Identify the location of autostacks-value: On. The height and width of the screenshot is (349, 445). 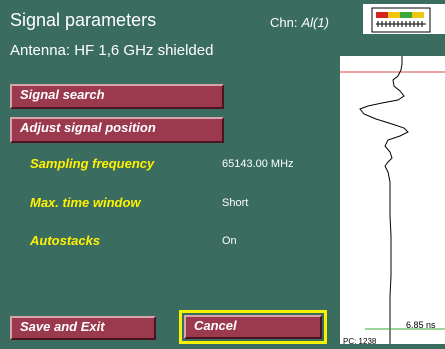
(229, 241).